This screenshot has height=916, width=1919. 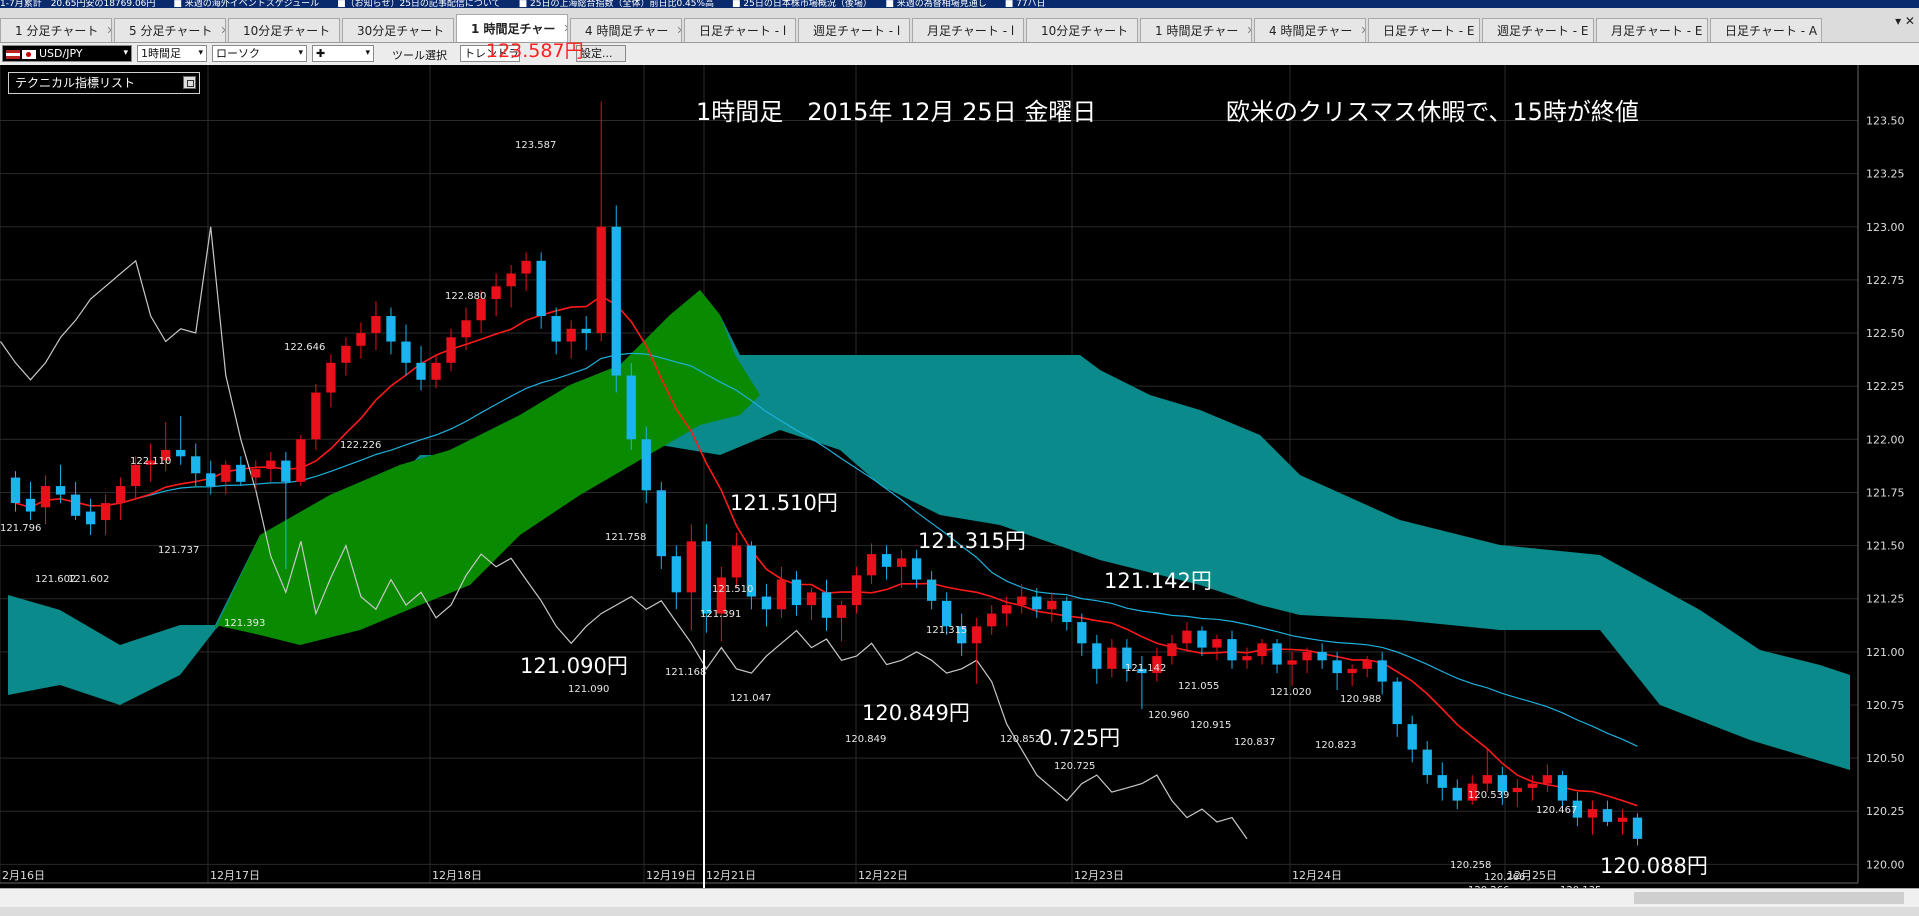 I want to click on price-label: 121.315, so click(x=946, y=630).